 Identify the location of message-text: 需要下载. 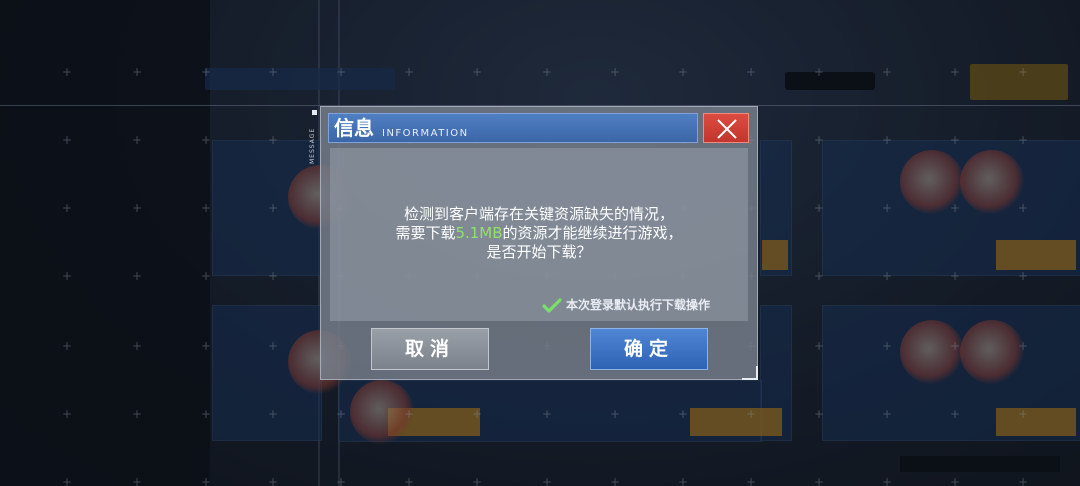
(425, 233).